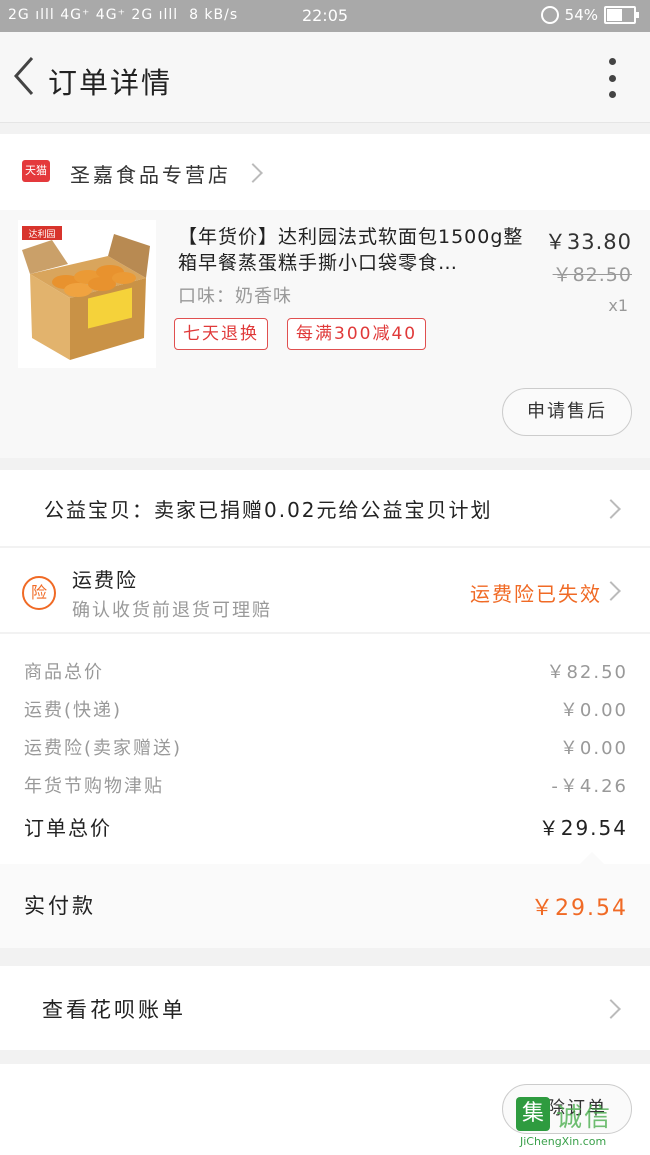 This screenshot has height=1155, width=650. What do you see at coordinates (583, 828) in the screenshot?
I see `fee-value: ￥29.54` at bounding box center [583, 828].